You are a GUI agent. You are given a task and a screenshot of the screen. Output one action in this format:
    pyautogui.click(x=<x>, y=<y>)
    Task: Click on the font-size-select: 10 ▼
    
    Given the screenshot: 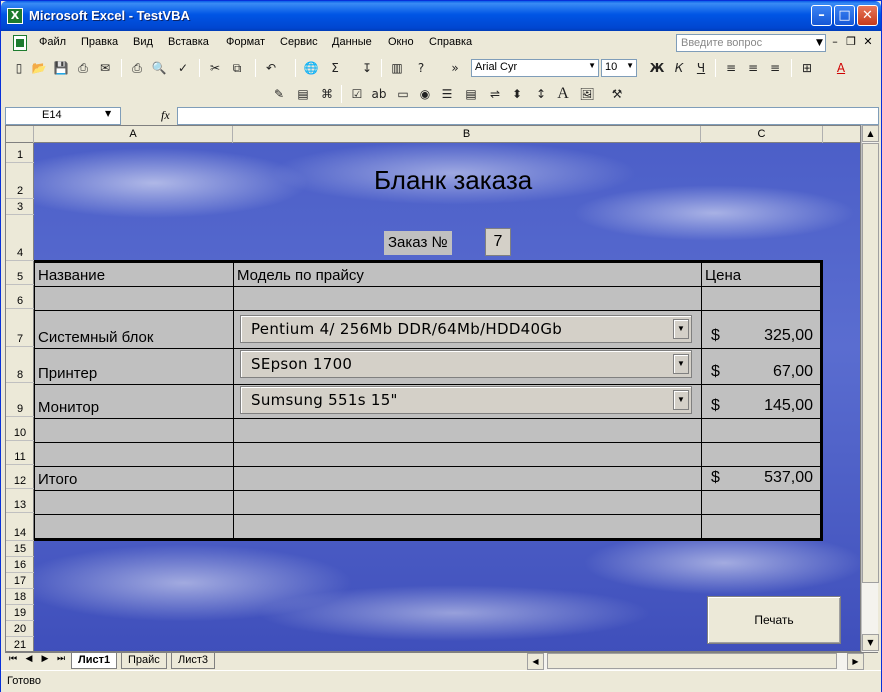 What is the action you would take?
    pyautogui.click(x=619, y=68)
    